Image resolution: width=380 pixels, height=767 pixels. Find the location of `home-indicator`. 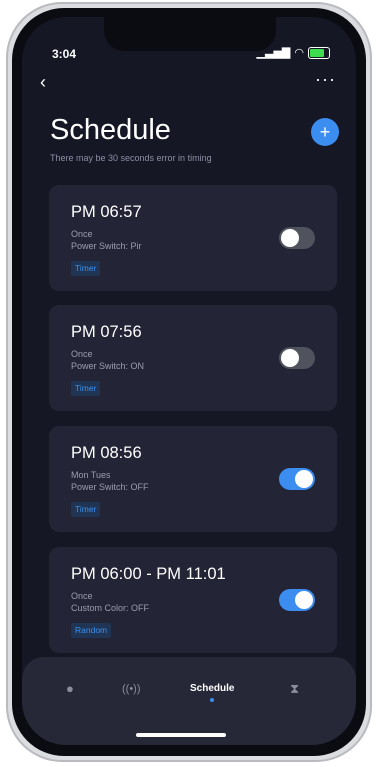

home-indicator is located at coordinates (181, 735).